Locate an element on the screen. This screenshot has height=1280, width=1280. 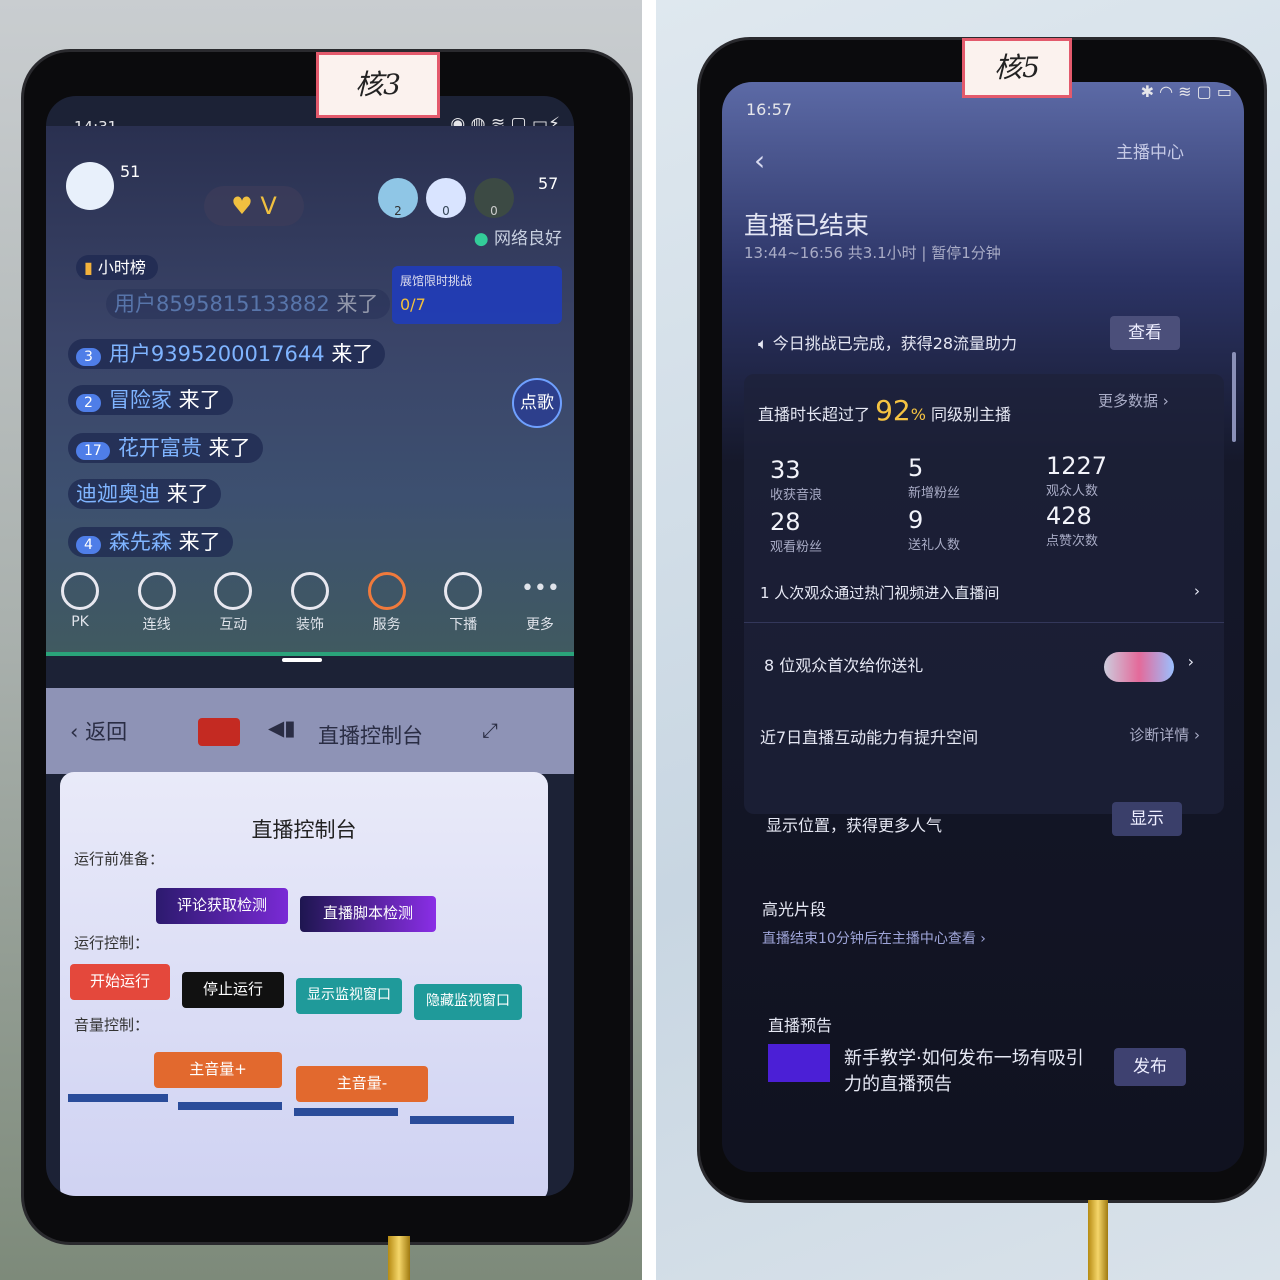
chat-message: 2 冒险家 来了 is located at coordinates (150, 399).